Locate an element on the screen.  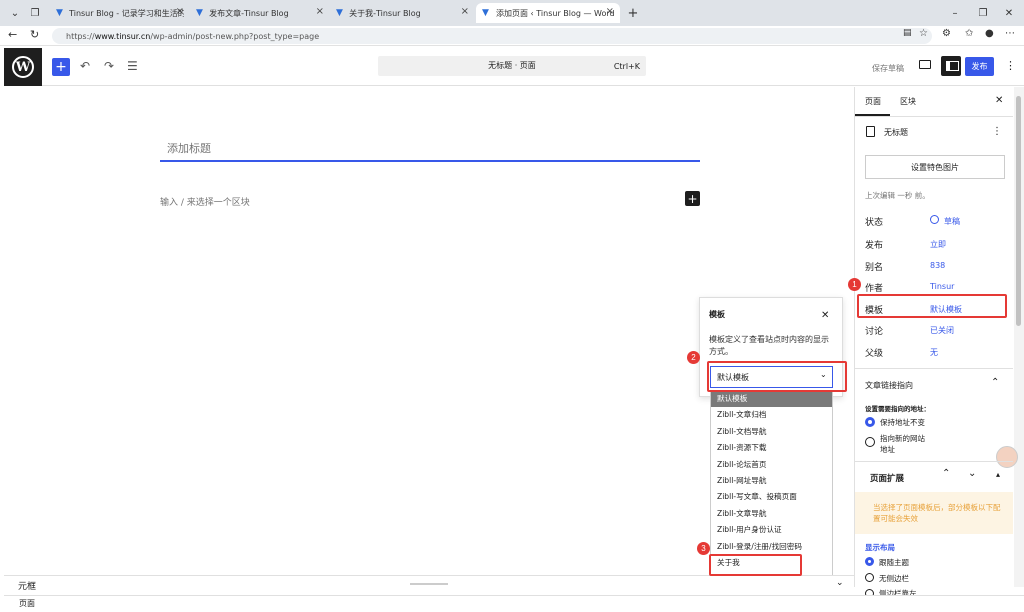
restore-icon: ❐ is located at coordinates (983, 13).